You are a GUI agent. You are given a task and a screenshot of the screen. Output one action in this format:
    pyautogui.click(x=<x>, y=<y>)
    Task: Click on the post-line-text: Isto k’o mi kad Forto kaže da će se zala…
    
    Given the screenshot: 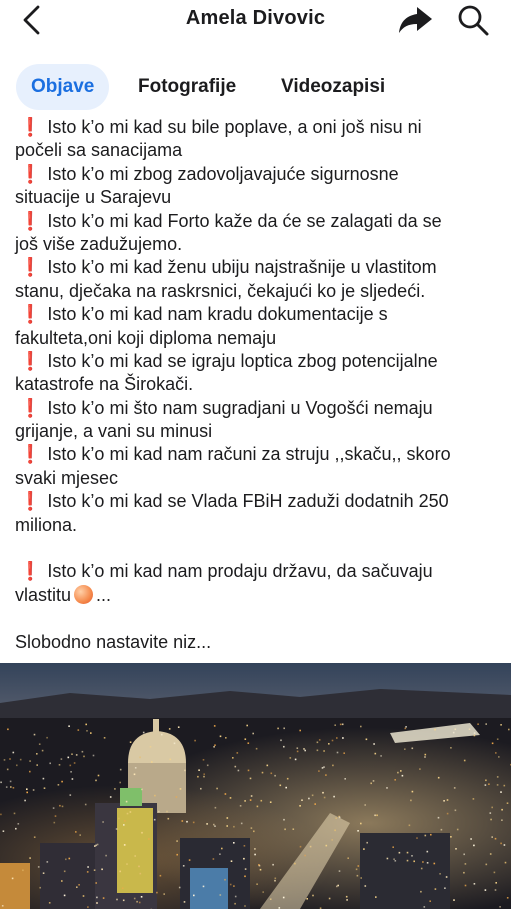 What is the action you would take?
    pyautogui.click(x=244, y=220)
    